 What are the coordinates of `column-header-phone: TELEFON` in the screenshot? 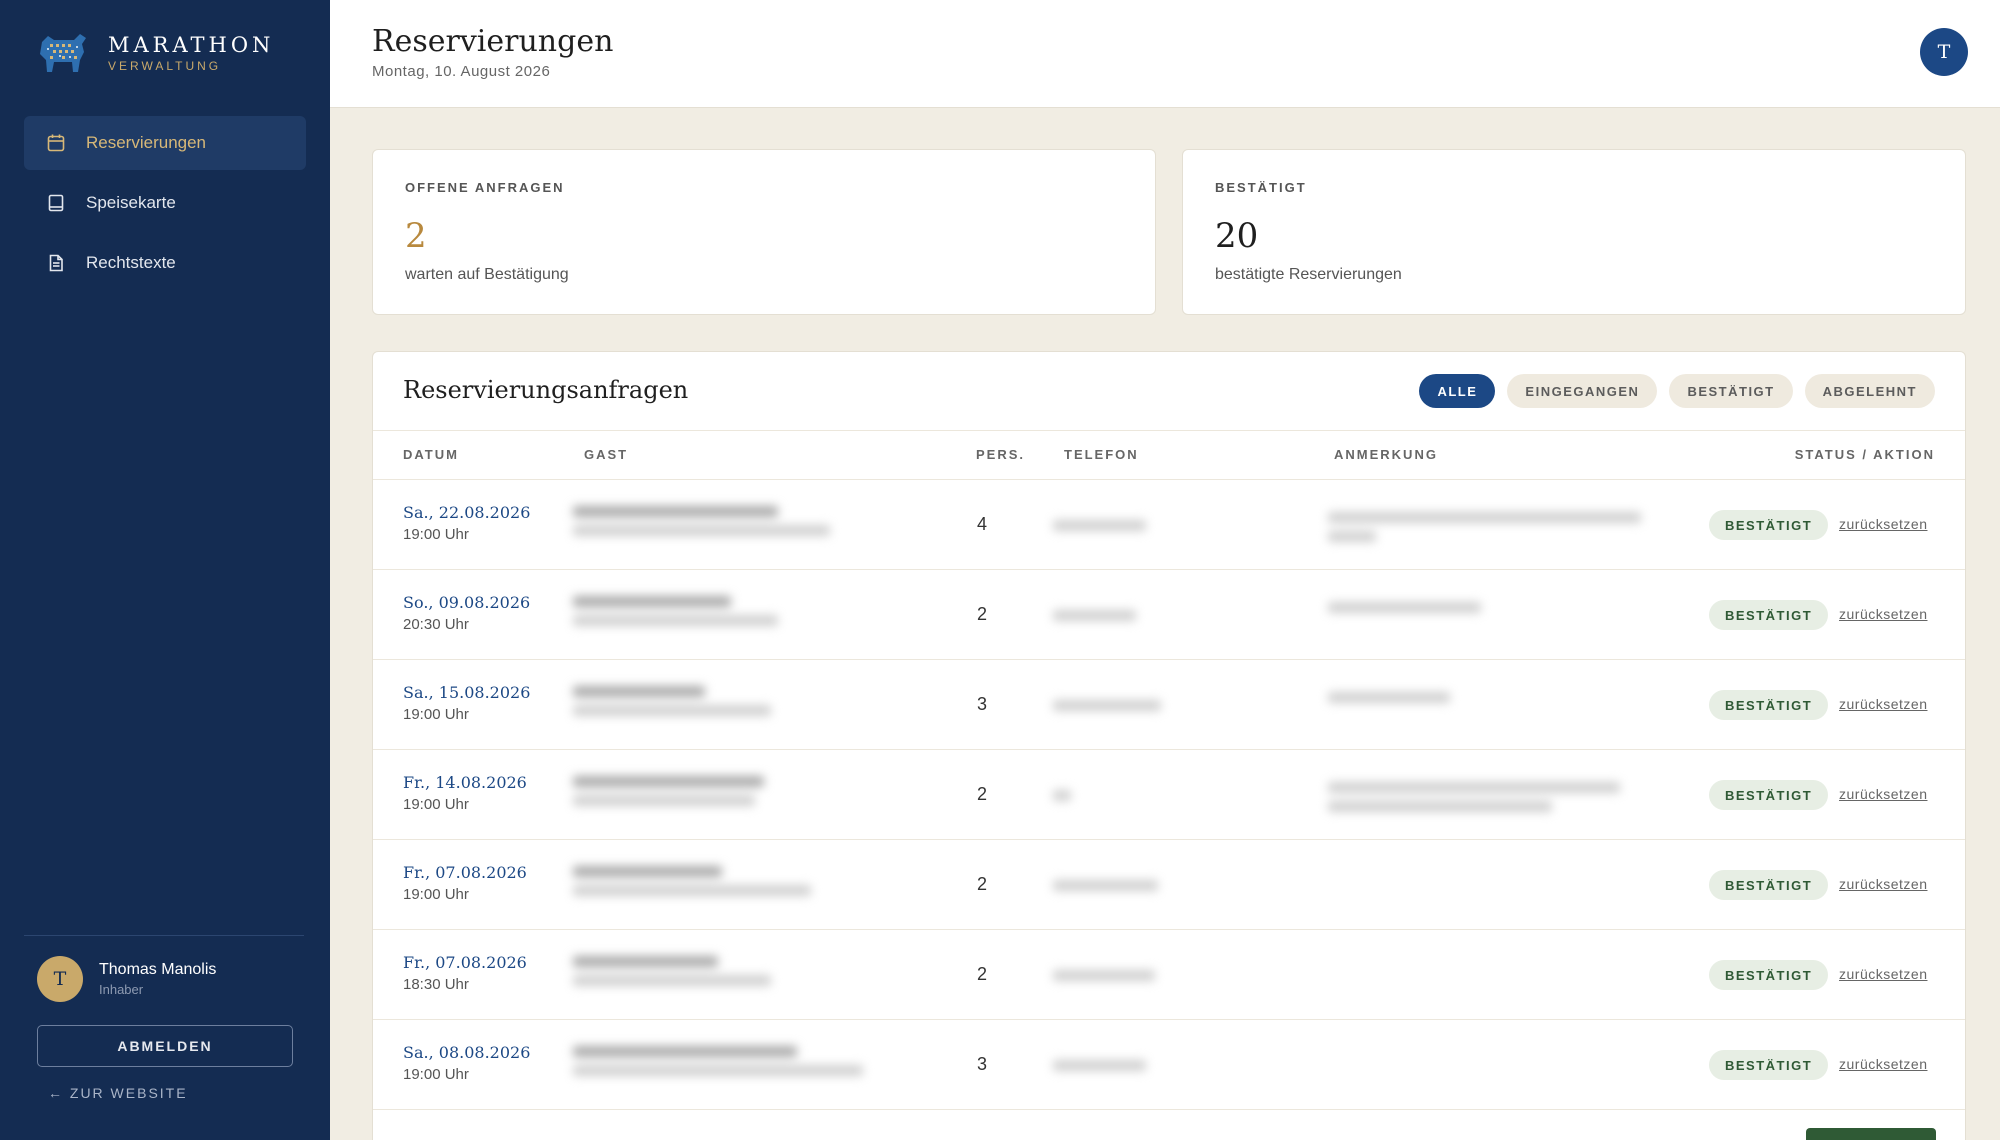 It's located at (1101, 454).